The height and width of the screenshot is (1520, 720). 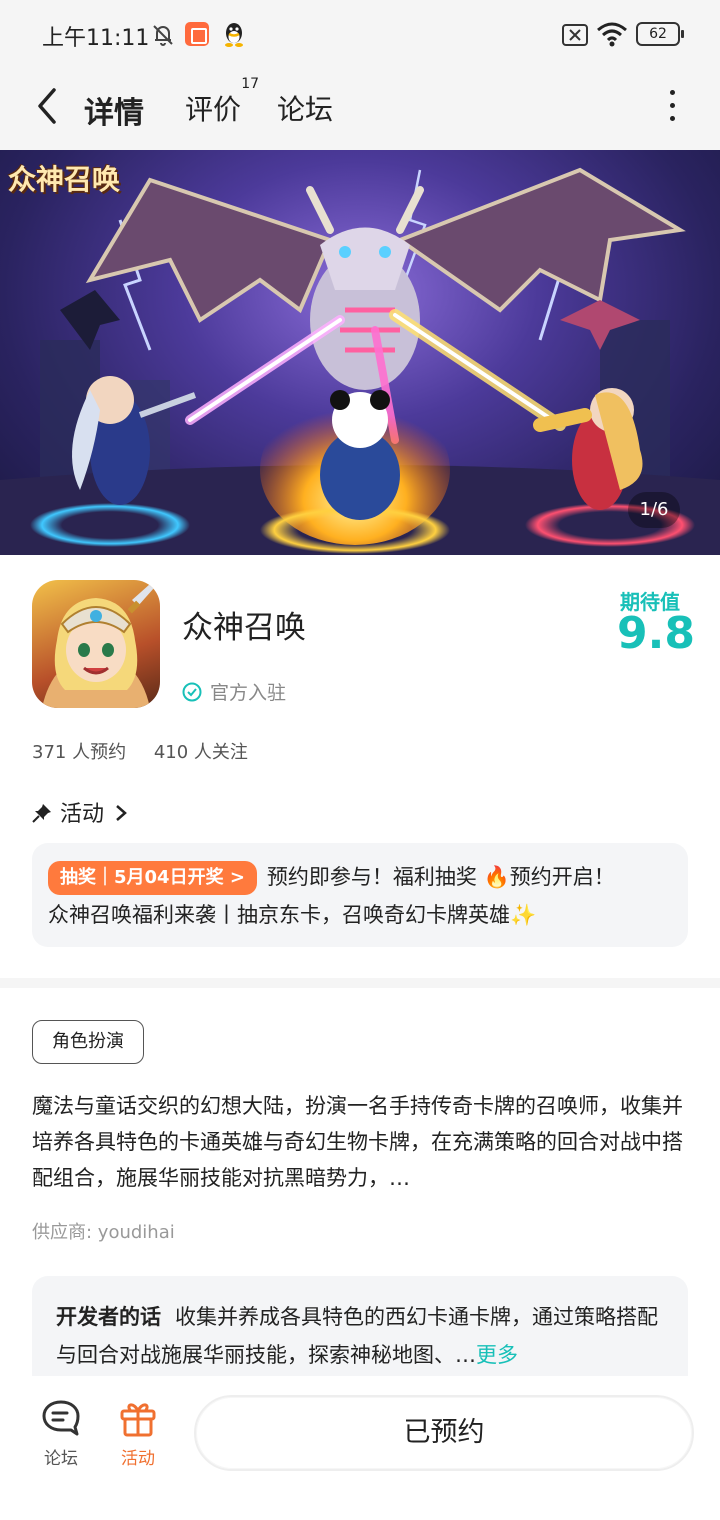 I want to click on mute-bell-icon, so click(x=163, y=35).